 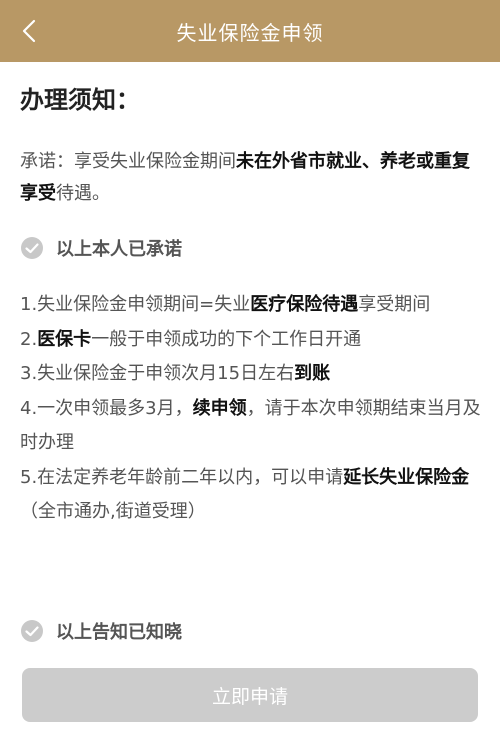 What do you see at coordinates (251, 178) in the screenshot?
I see `promise-text: 承诺：享受失业保险金期间未在外省市就业、养老或重复享受待遇。` at bounding box center [251, 178].